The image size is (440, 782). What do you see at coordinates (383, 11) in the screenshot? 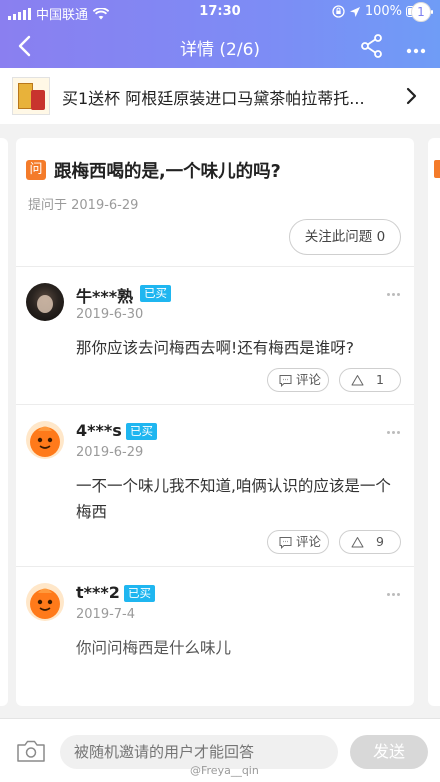
I see `battery-percent: 100%` at bounding box center [383, 11].